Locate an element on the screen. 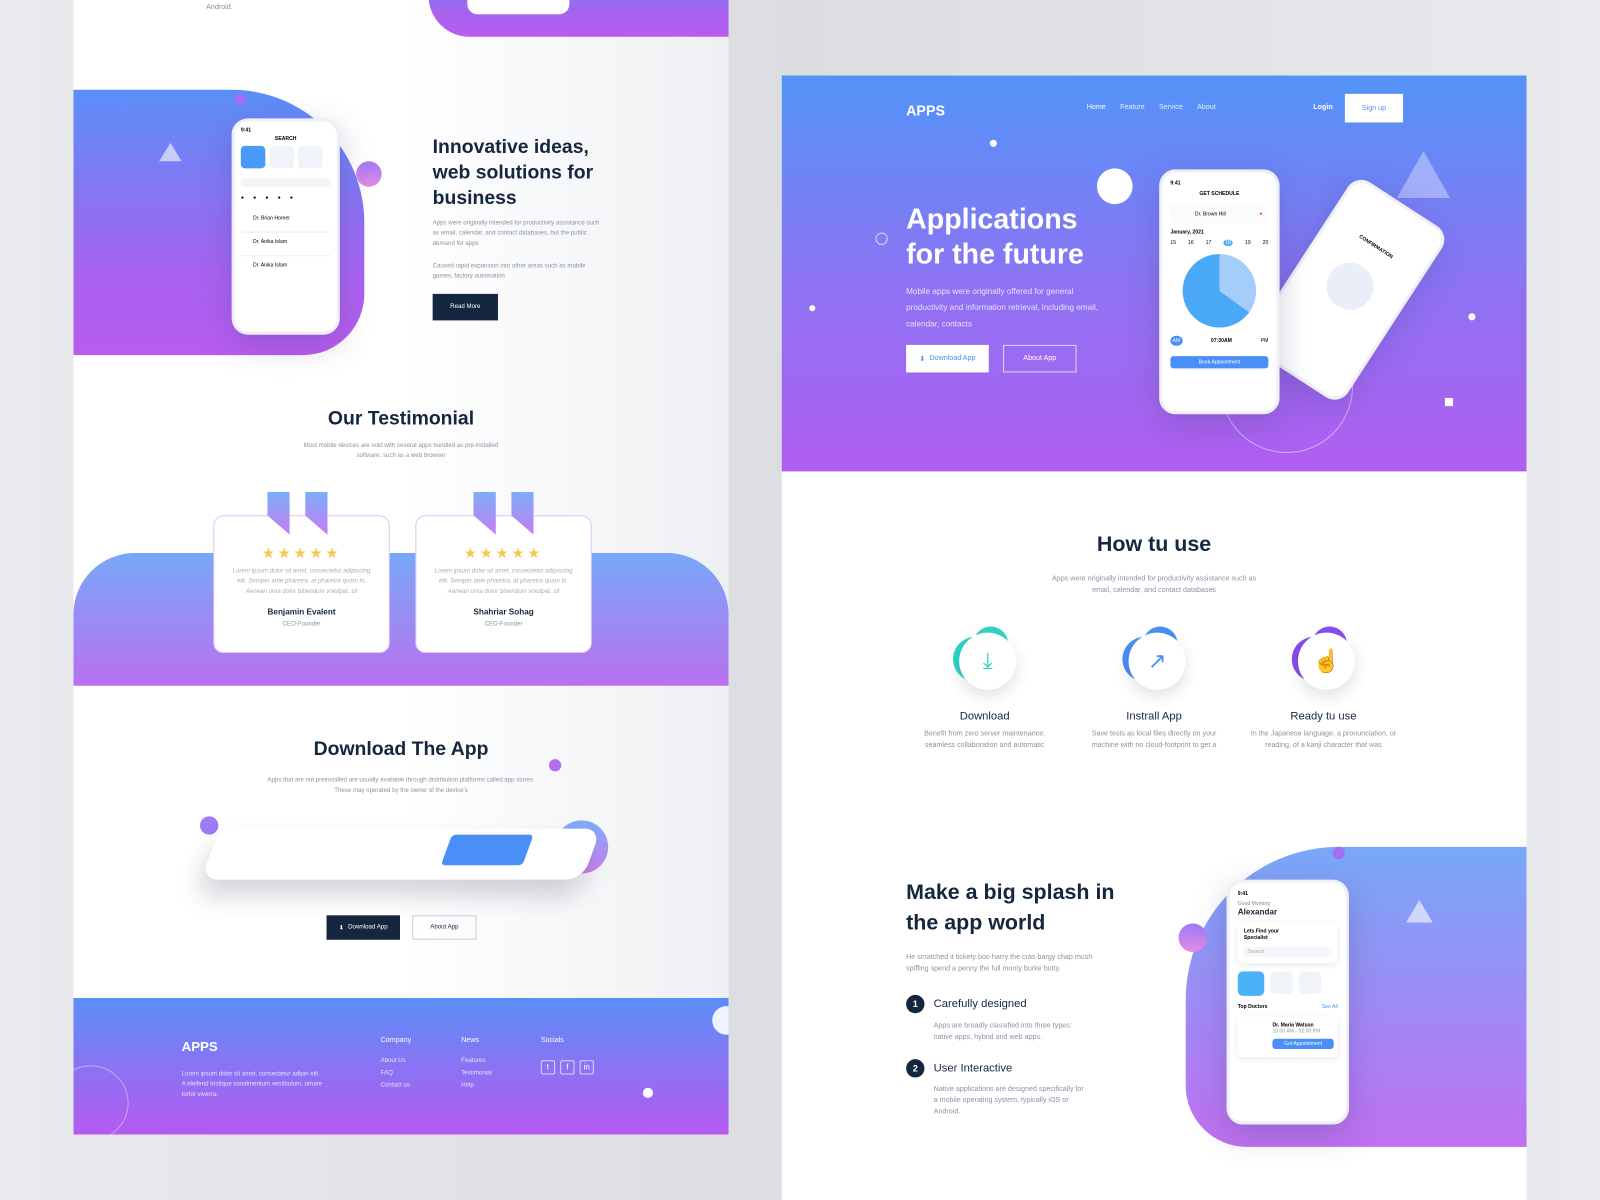  tap-icon: ☝ is located at coordinates (1326, 661).